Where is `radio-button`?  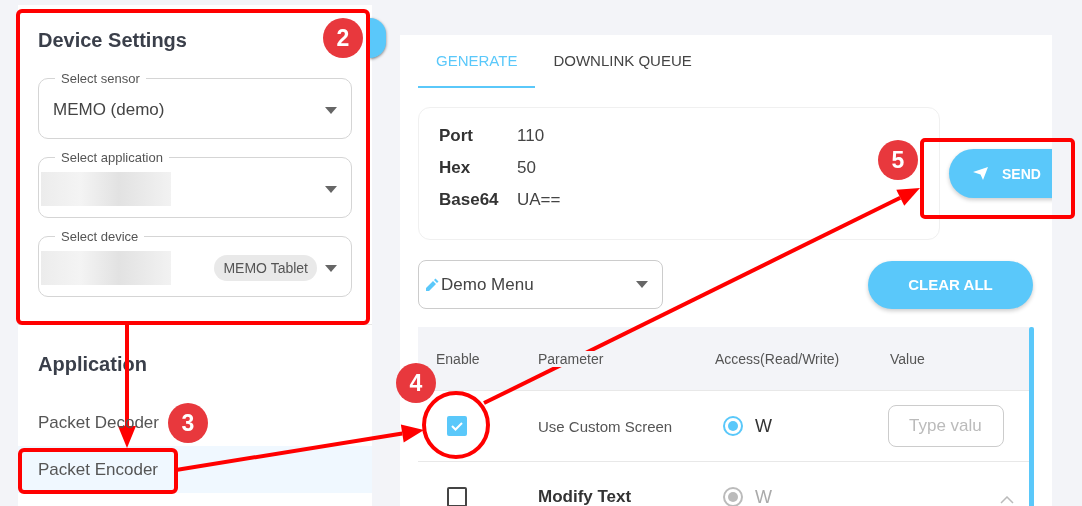 radio-button is located at coordinates (733, 426).